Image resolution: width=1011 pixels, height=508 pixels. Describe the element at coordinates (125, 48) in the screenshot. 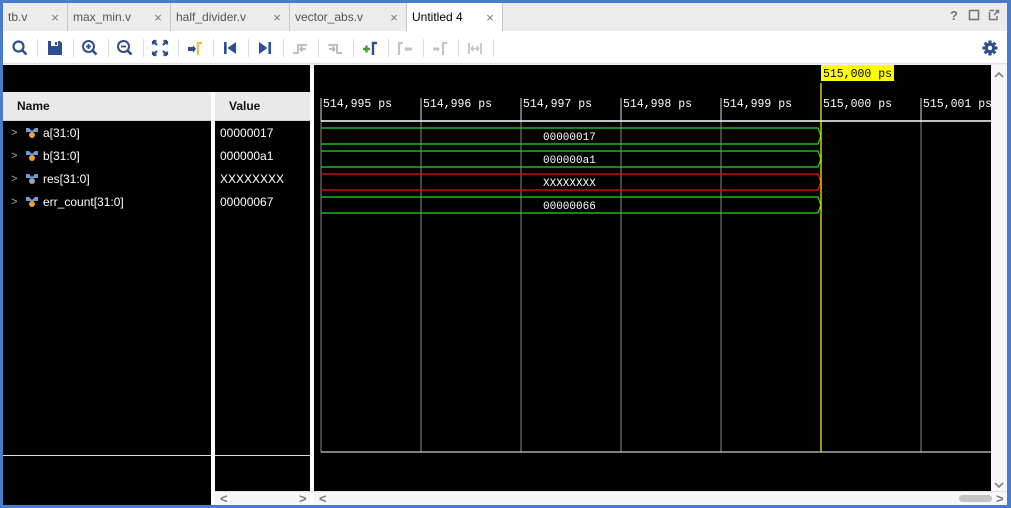

I see `zoom-out-icon` at that location.